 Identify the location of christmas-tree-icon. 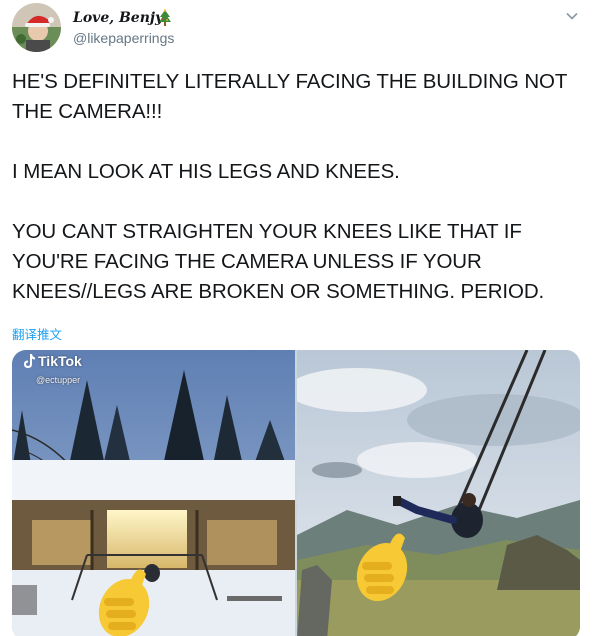
(165, 17).